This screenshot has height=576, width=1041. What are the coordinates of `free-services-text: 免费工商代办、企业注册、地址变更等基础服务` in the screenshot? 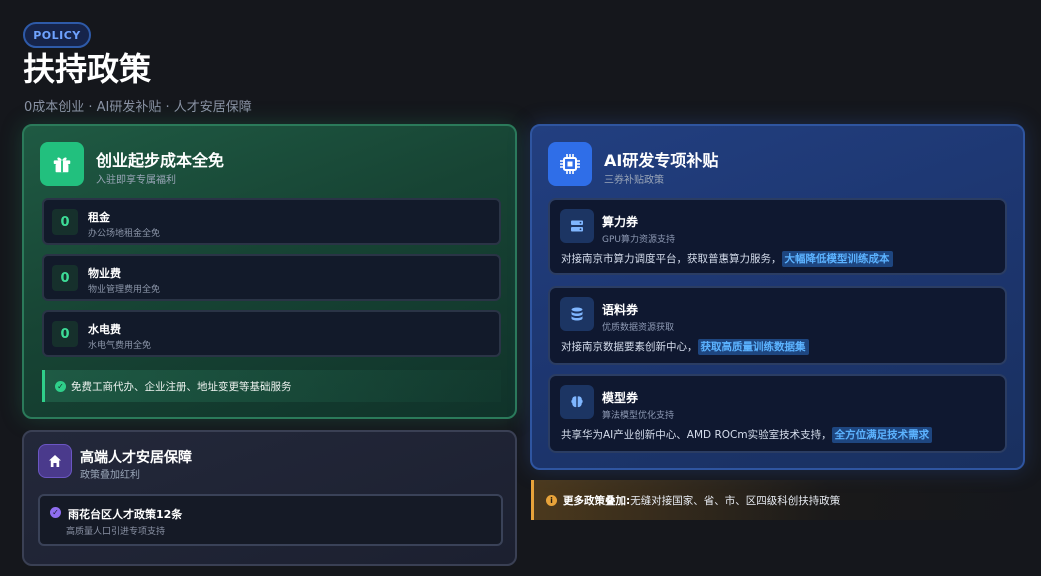 It's located at (181, 386).